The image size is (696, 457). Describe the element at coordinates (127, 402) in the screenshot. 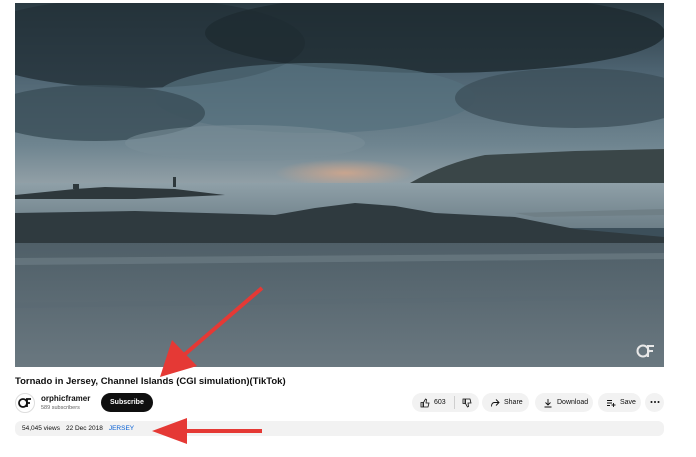

I see `subscribe-button: Subscribe` at that location.